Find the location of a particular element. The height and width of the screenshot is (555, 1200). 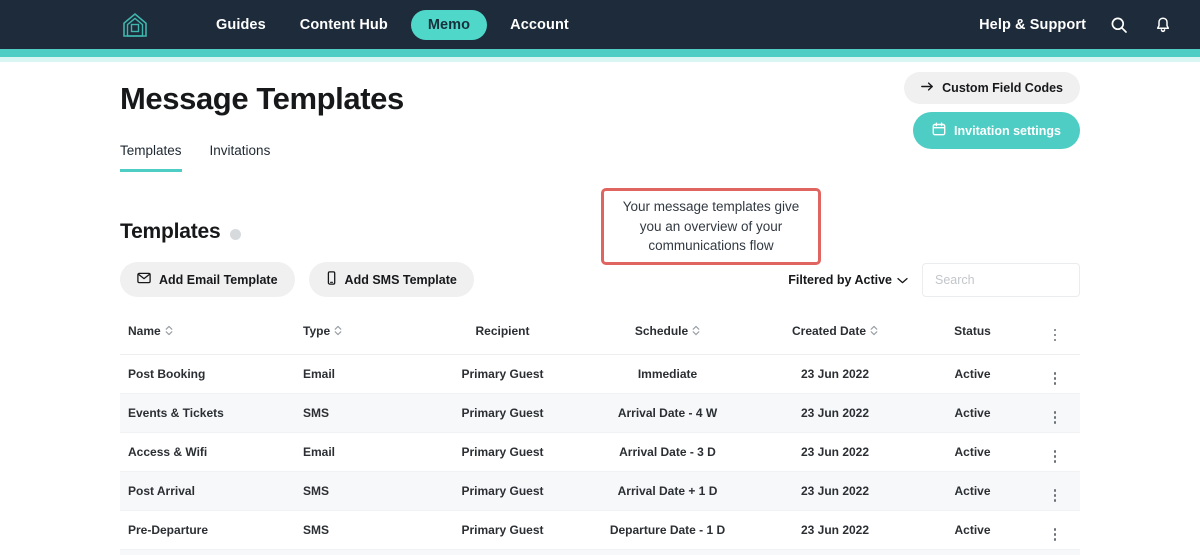

mobile-phone-icon is located at coordinates (331, 279).